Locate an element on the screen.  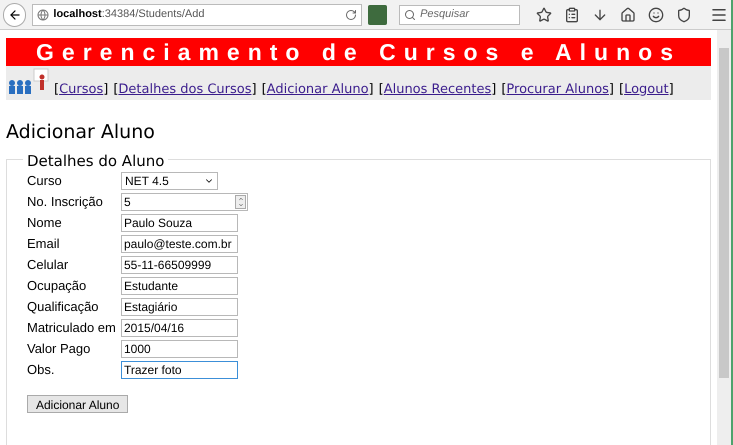
extension-icon is located at coordinates (378, 14).